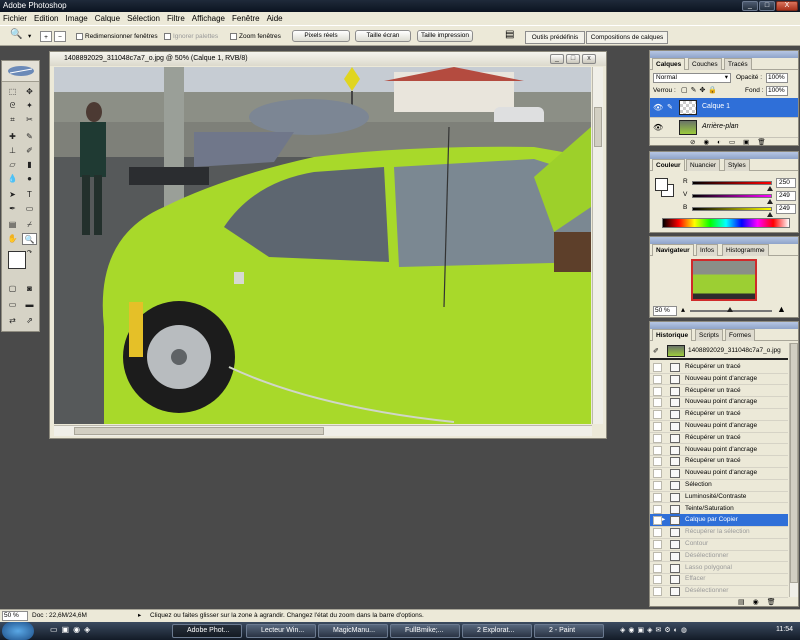 This screenshot has width=800, height=640. What do you see at coordinates (15, 18) in the screenshot?
I see `menu-fichier: Fichier` at bounding box center [15, 18].